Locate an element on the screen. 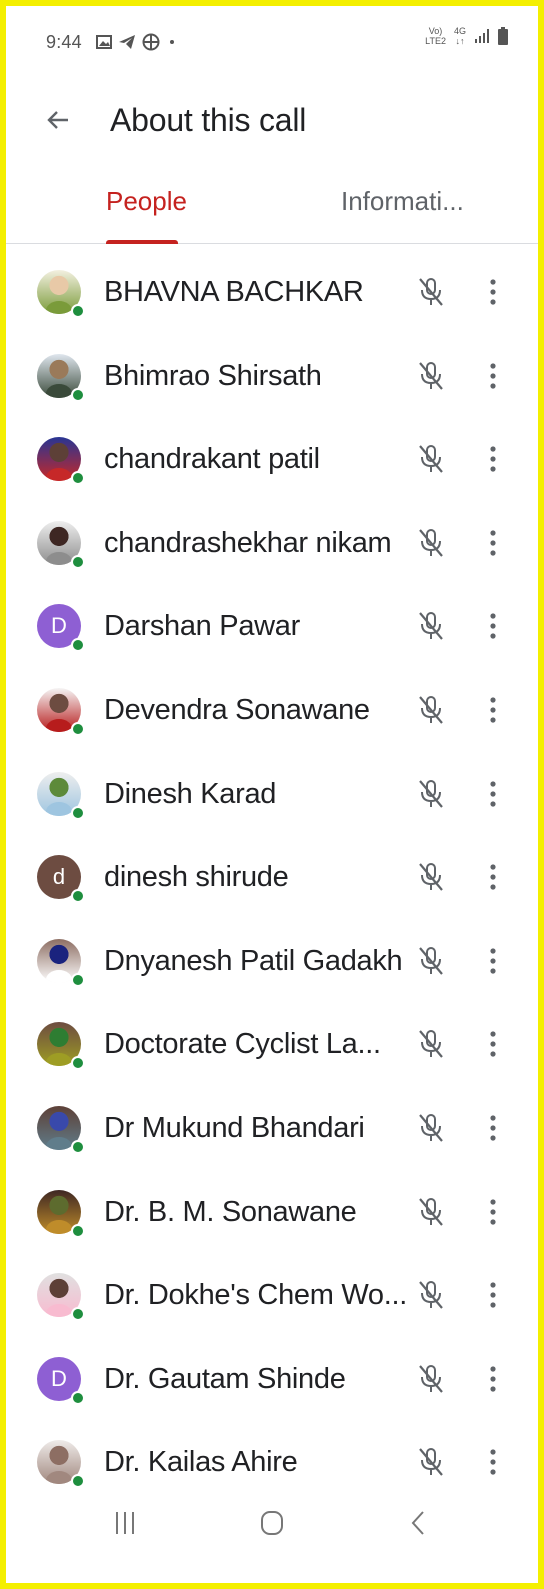 The image size is (544, 1589). participant-name: Darshan Pawar is located at coordinates (202, 626).